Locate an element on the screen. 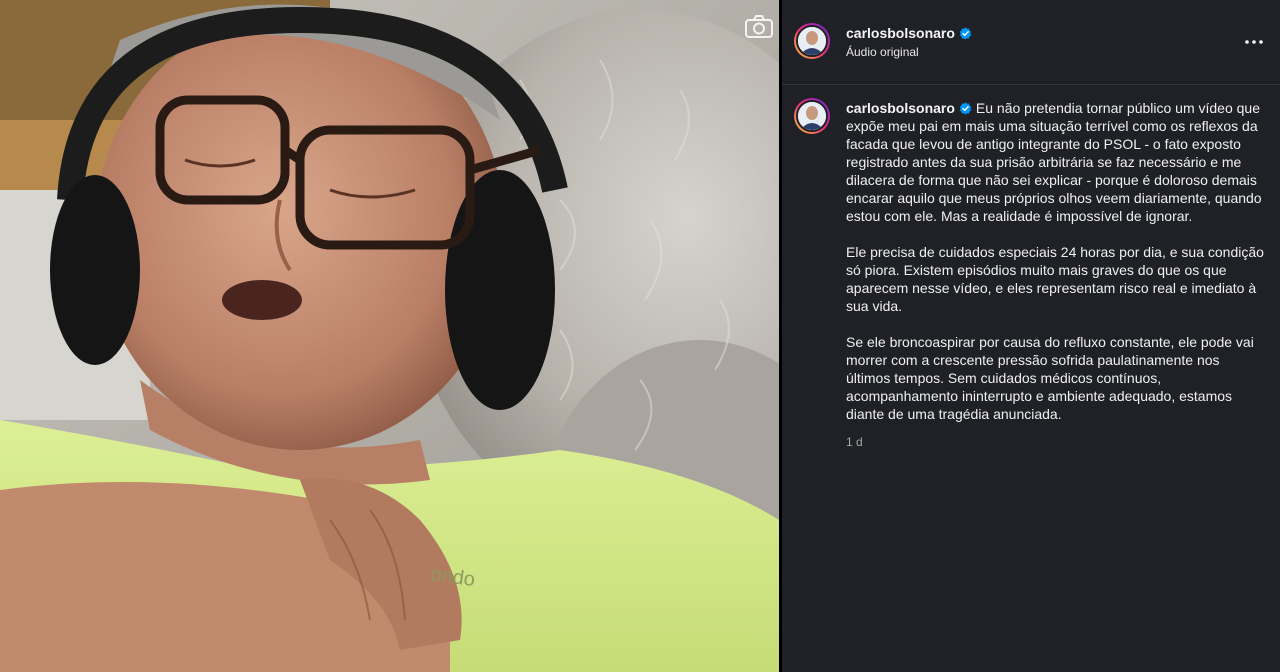 This screenshot has height=672, width=1280. avatar is located at coordinates (812, 41).